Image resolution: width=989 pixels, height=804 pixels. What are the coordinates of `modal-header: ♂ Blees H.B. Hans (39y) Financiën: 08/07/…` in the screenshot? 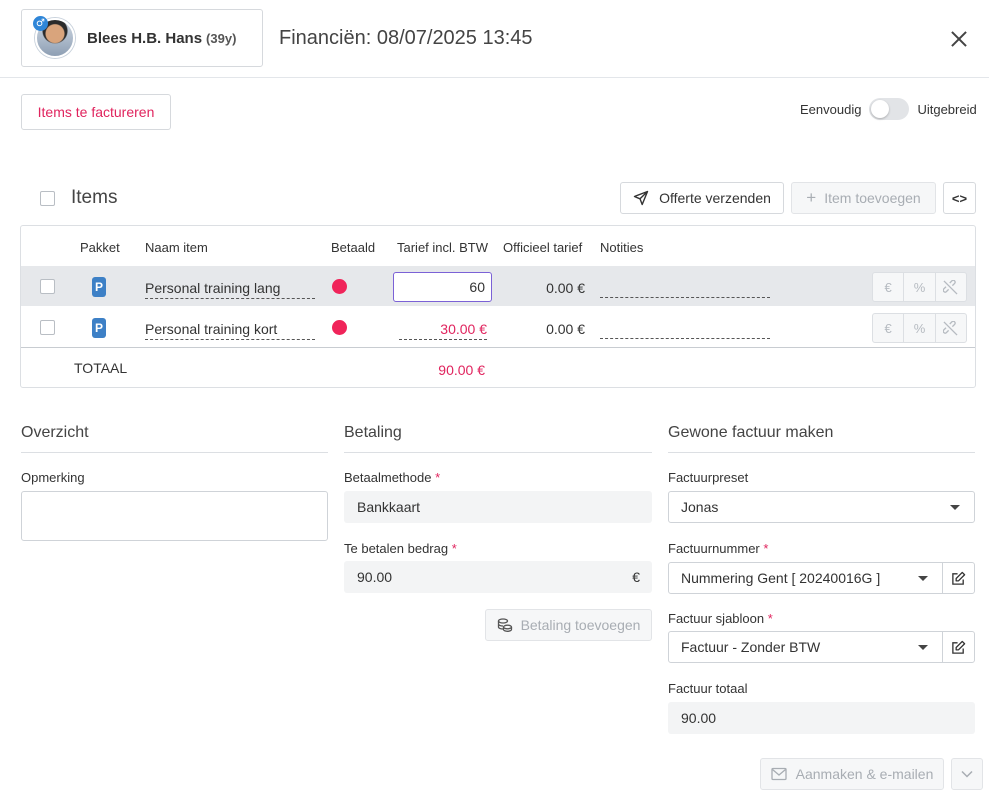 It's located at (494, 39).